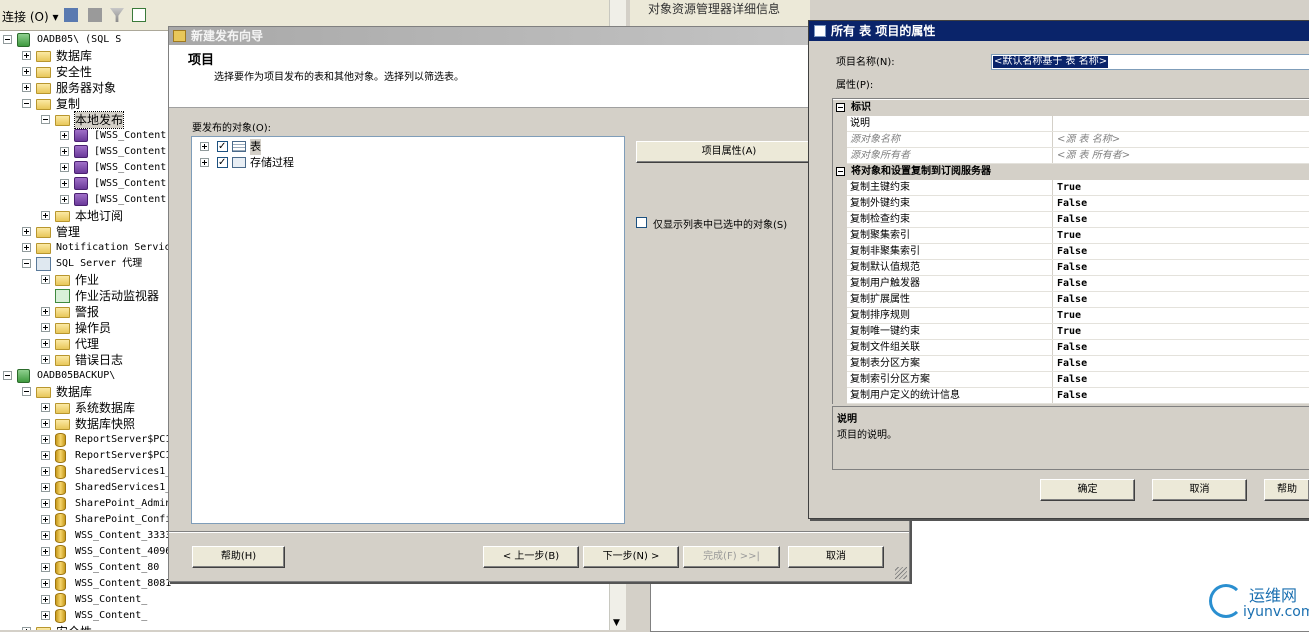  I want to click on tree-item: 安全性, so click(304, 627).